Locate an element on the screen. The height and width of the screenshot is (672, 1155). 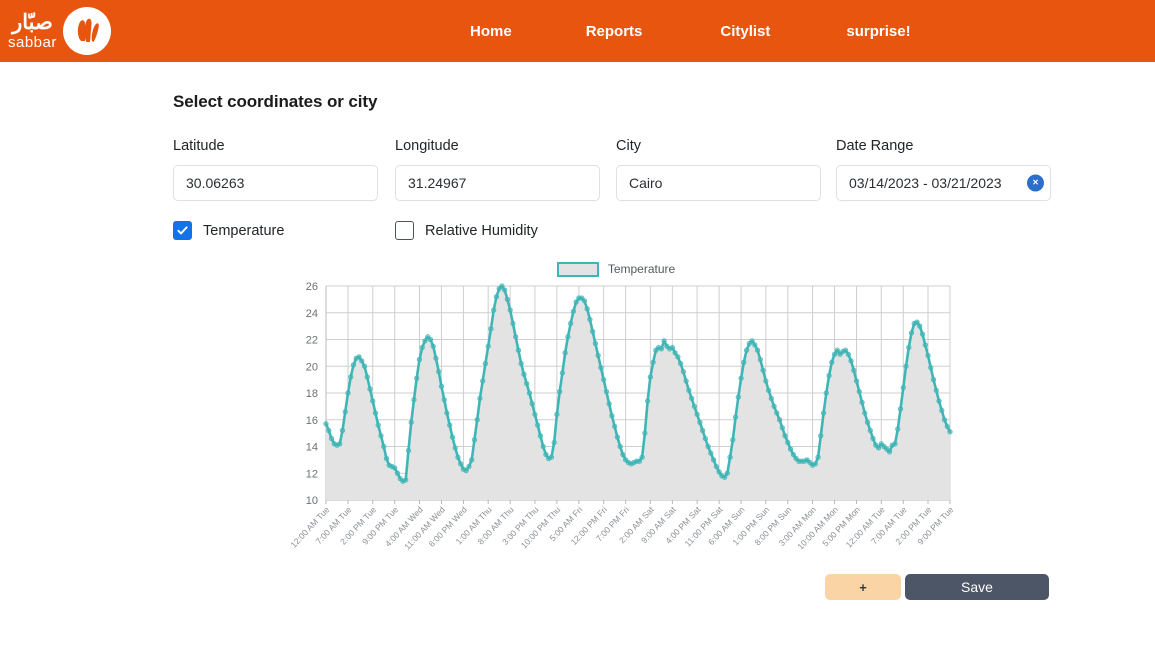
nav-links: Home Reports Citylist surprise! is located at coordinates (690, 31).